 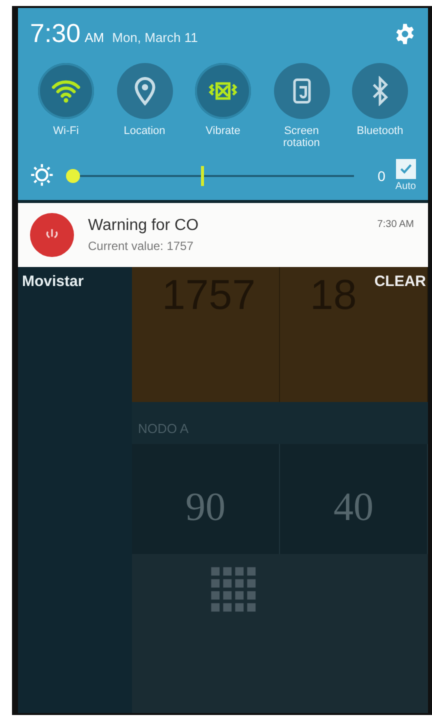 I want to click on auto-level-marker, so click(x=202, y=176).